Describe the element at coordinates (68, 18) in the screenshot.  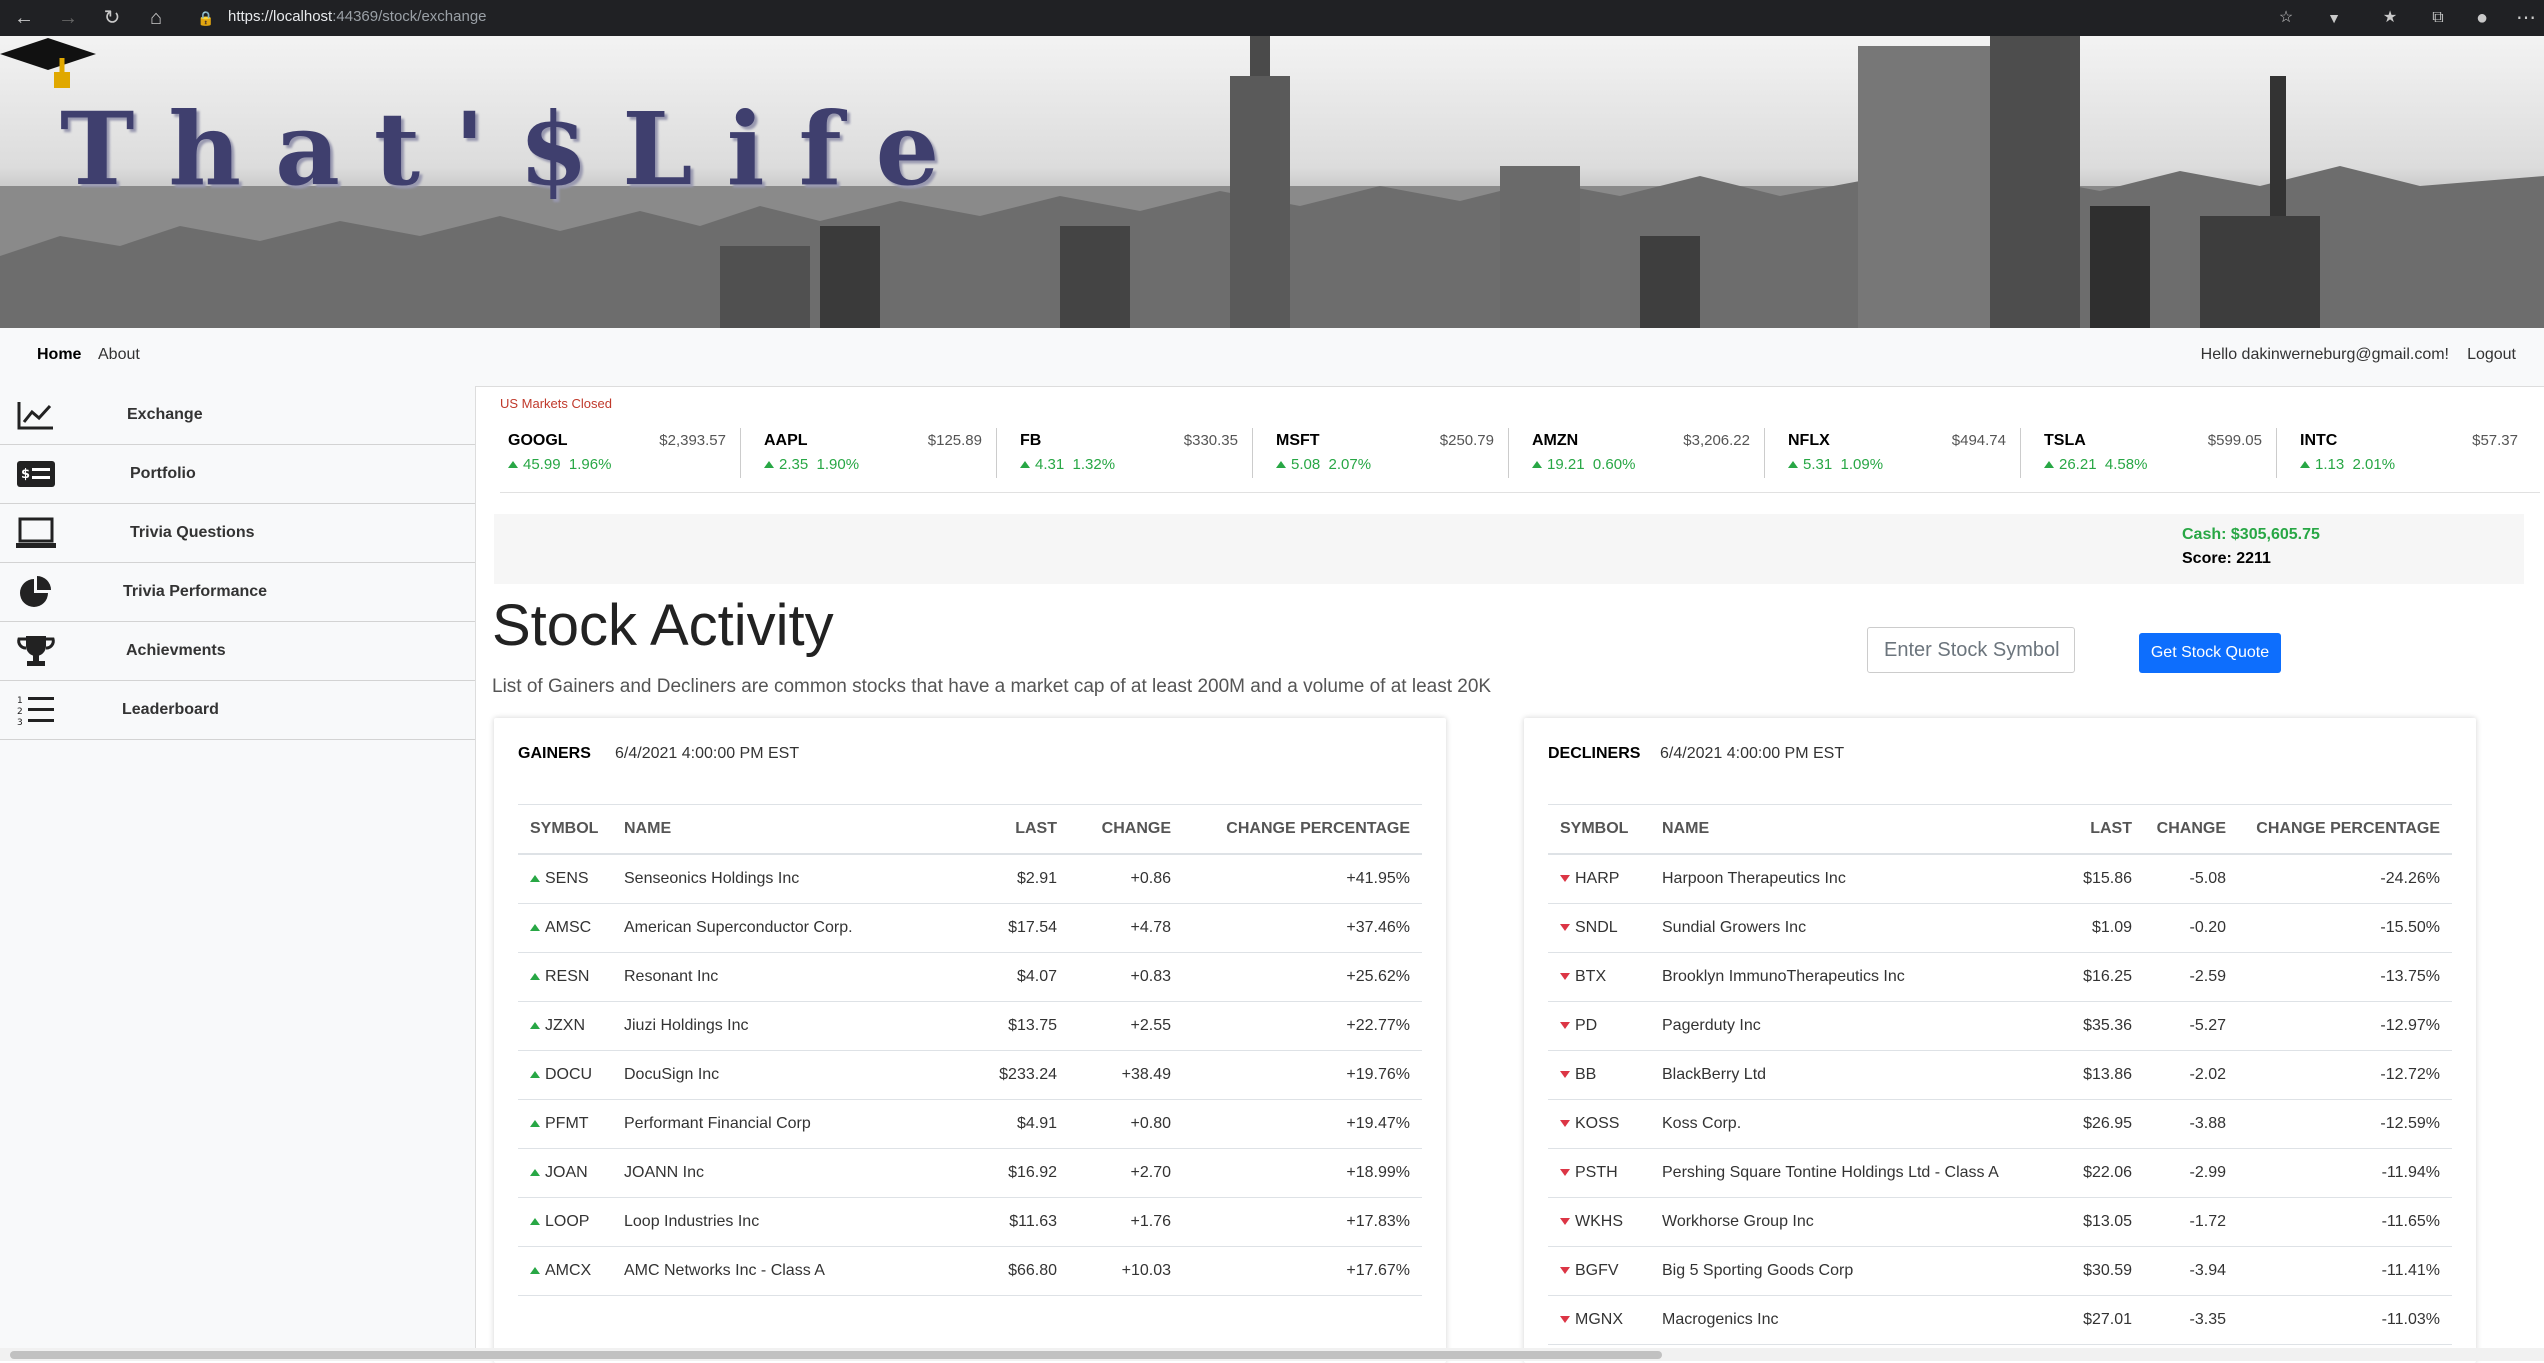
I see `forward-icon: →` at that location.